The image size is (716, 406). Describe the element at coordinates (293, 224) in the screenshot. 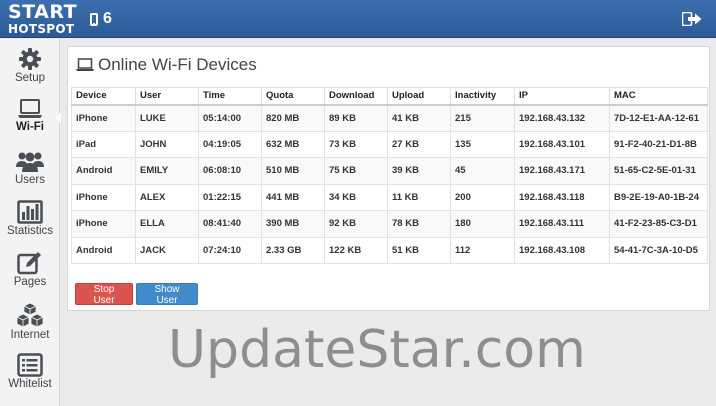

I see `cell-quota: 390 MB` at that location.